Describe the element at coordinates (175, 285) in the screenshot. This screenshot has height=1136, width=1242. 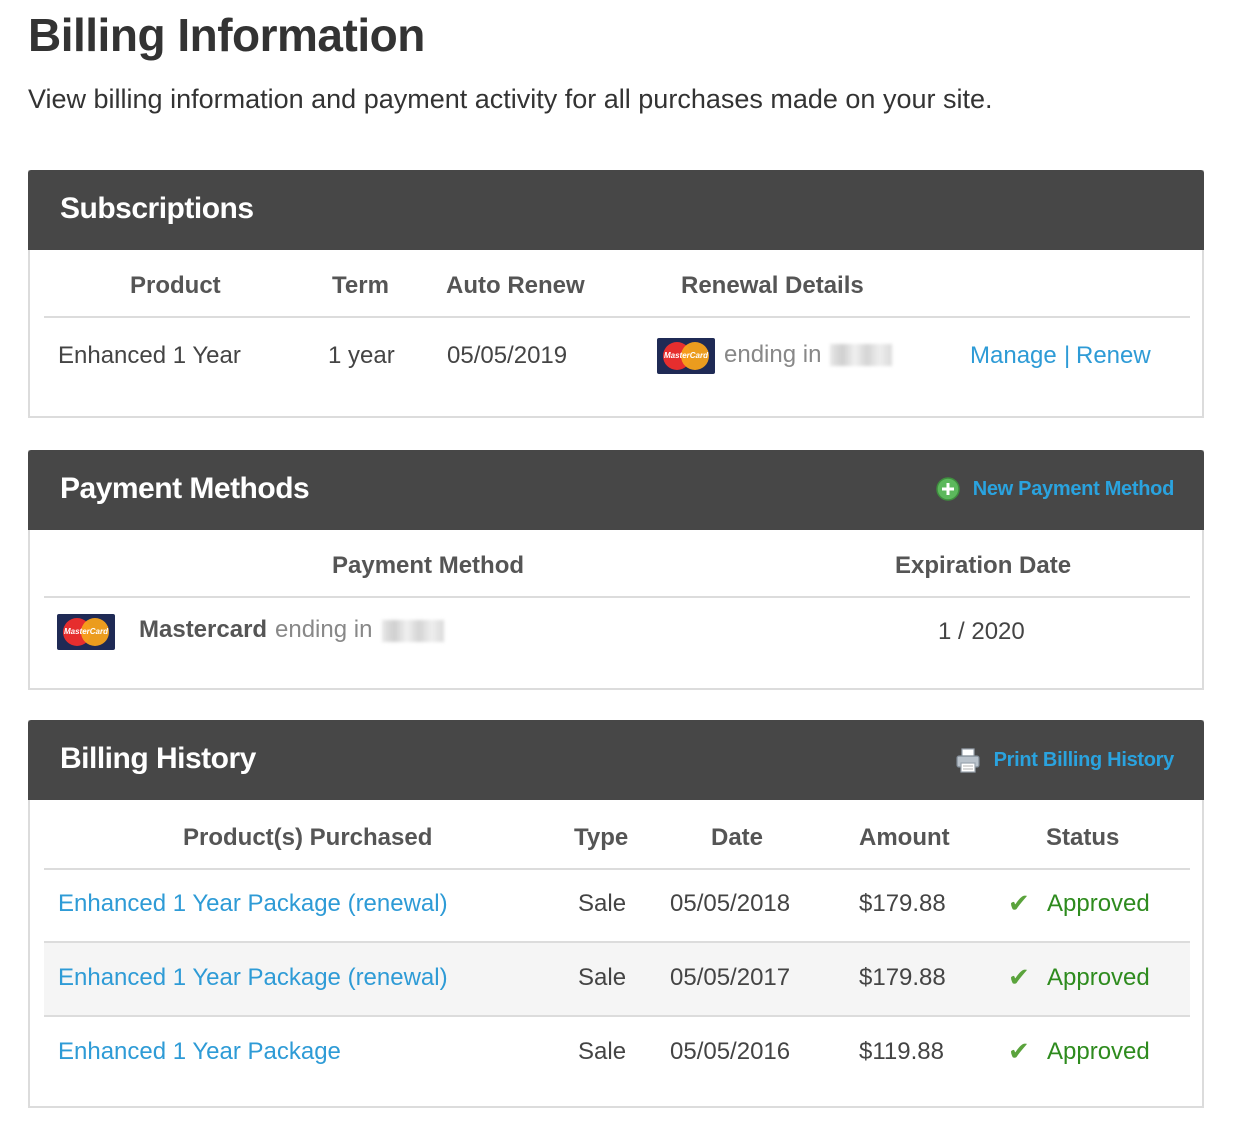
I see `col-header-product: Product` at that location.